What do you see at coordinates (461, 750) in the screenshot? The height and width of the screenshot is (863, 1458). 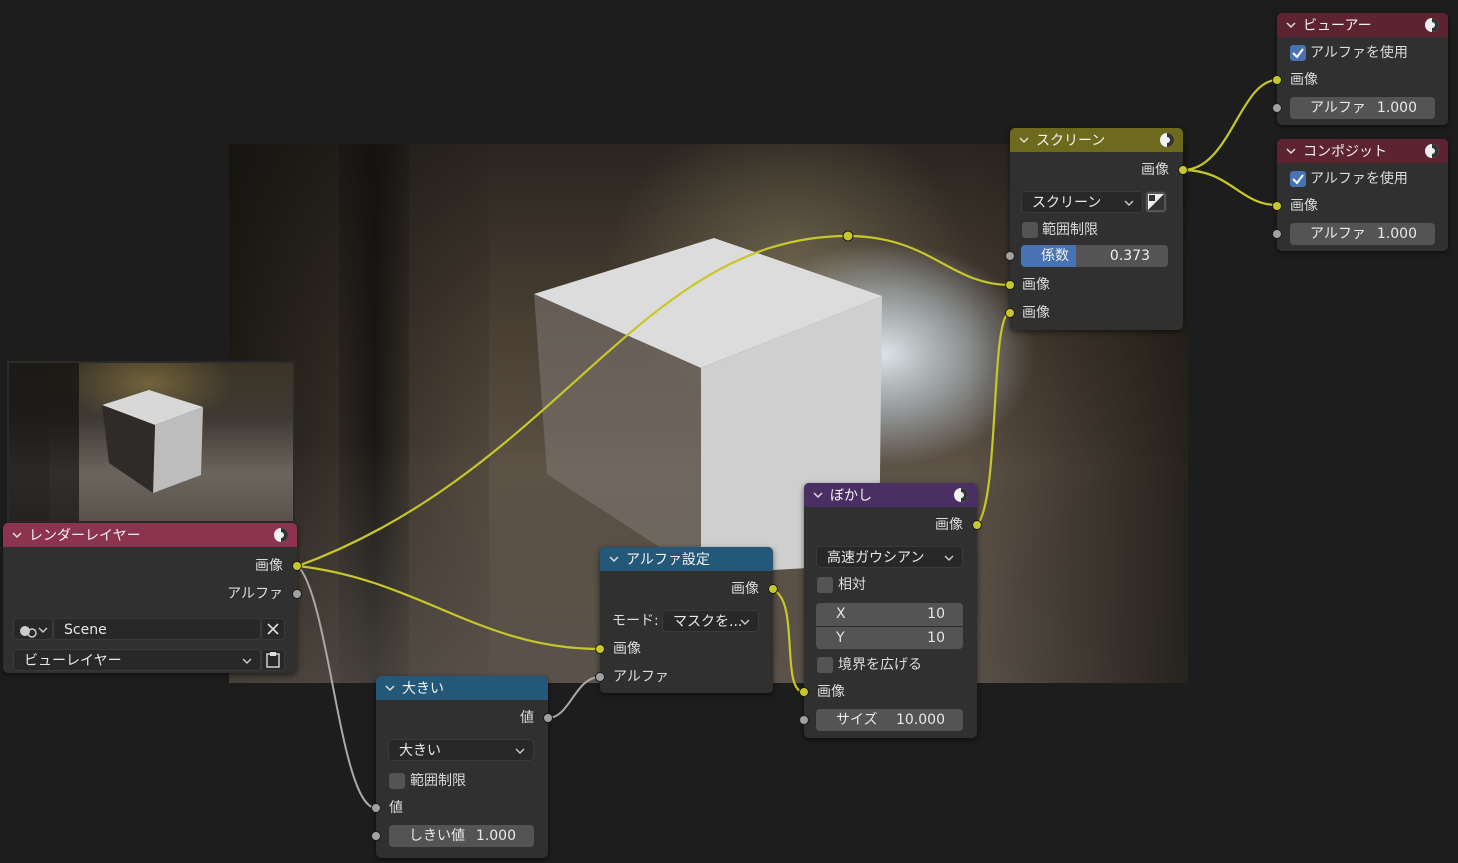 I see `operation-dropdown: 大きい` at bounding box center [461, 750].